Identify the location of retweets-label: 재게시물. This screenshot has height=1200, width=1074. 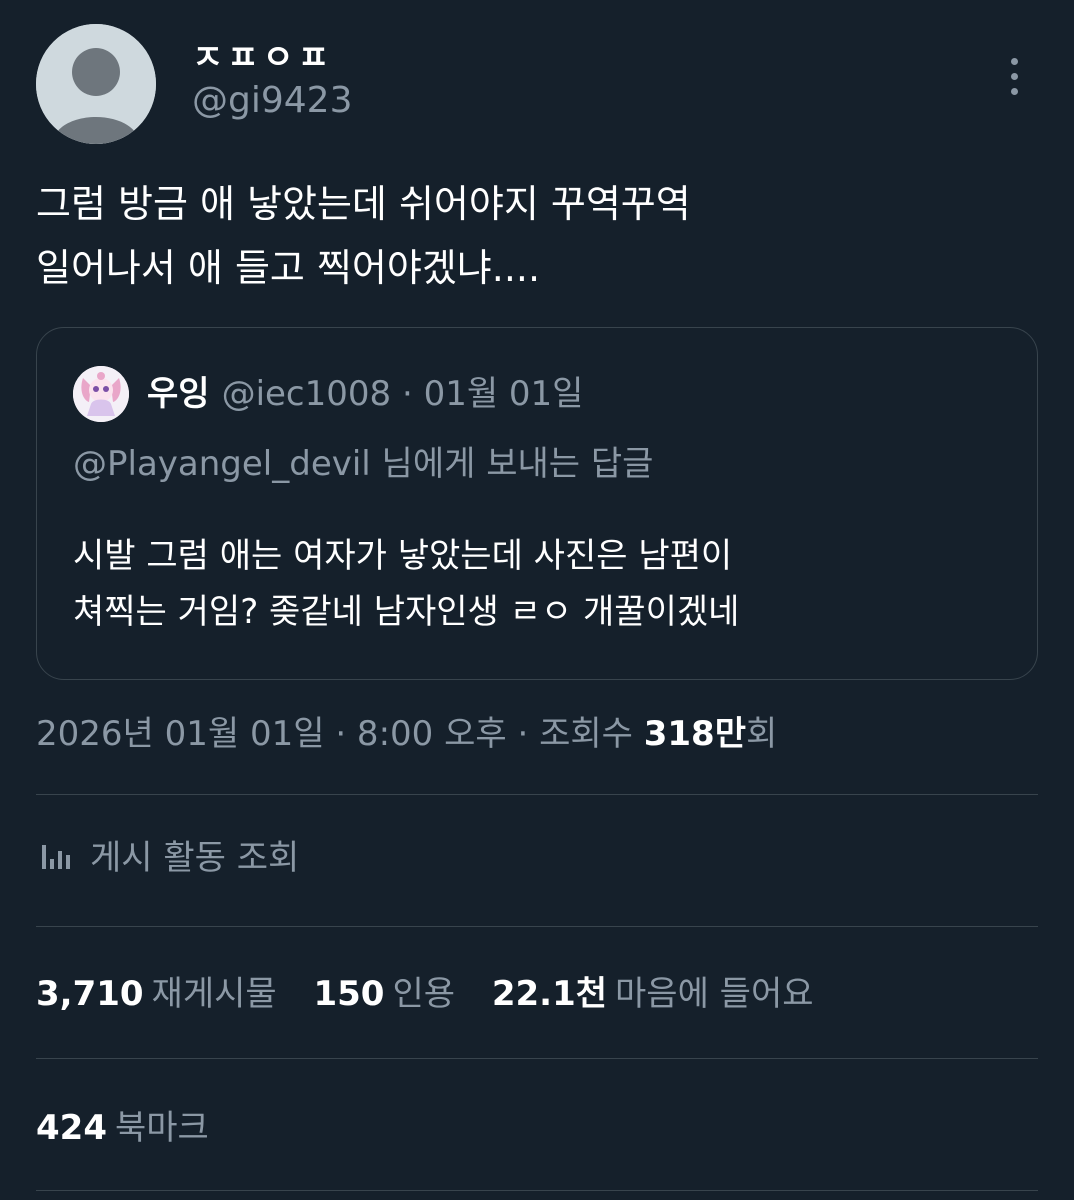
(214, 994).